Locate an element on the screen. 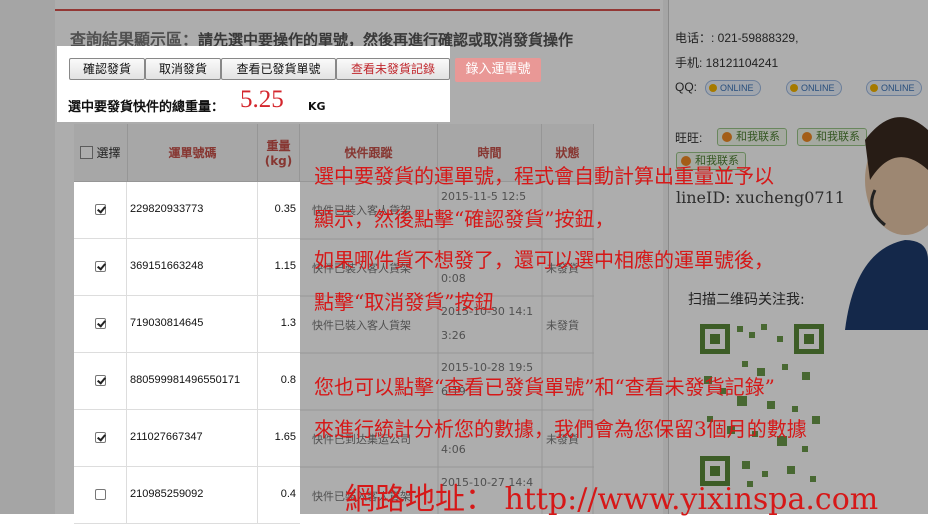 Image resolution: width=928 pixels, height=524 pixels. ww-contact-badge-1: 和我联系 is located at coordinates (752, 137).